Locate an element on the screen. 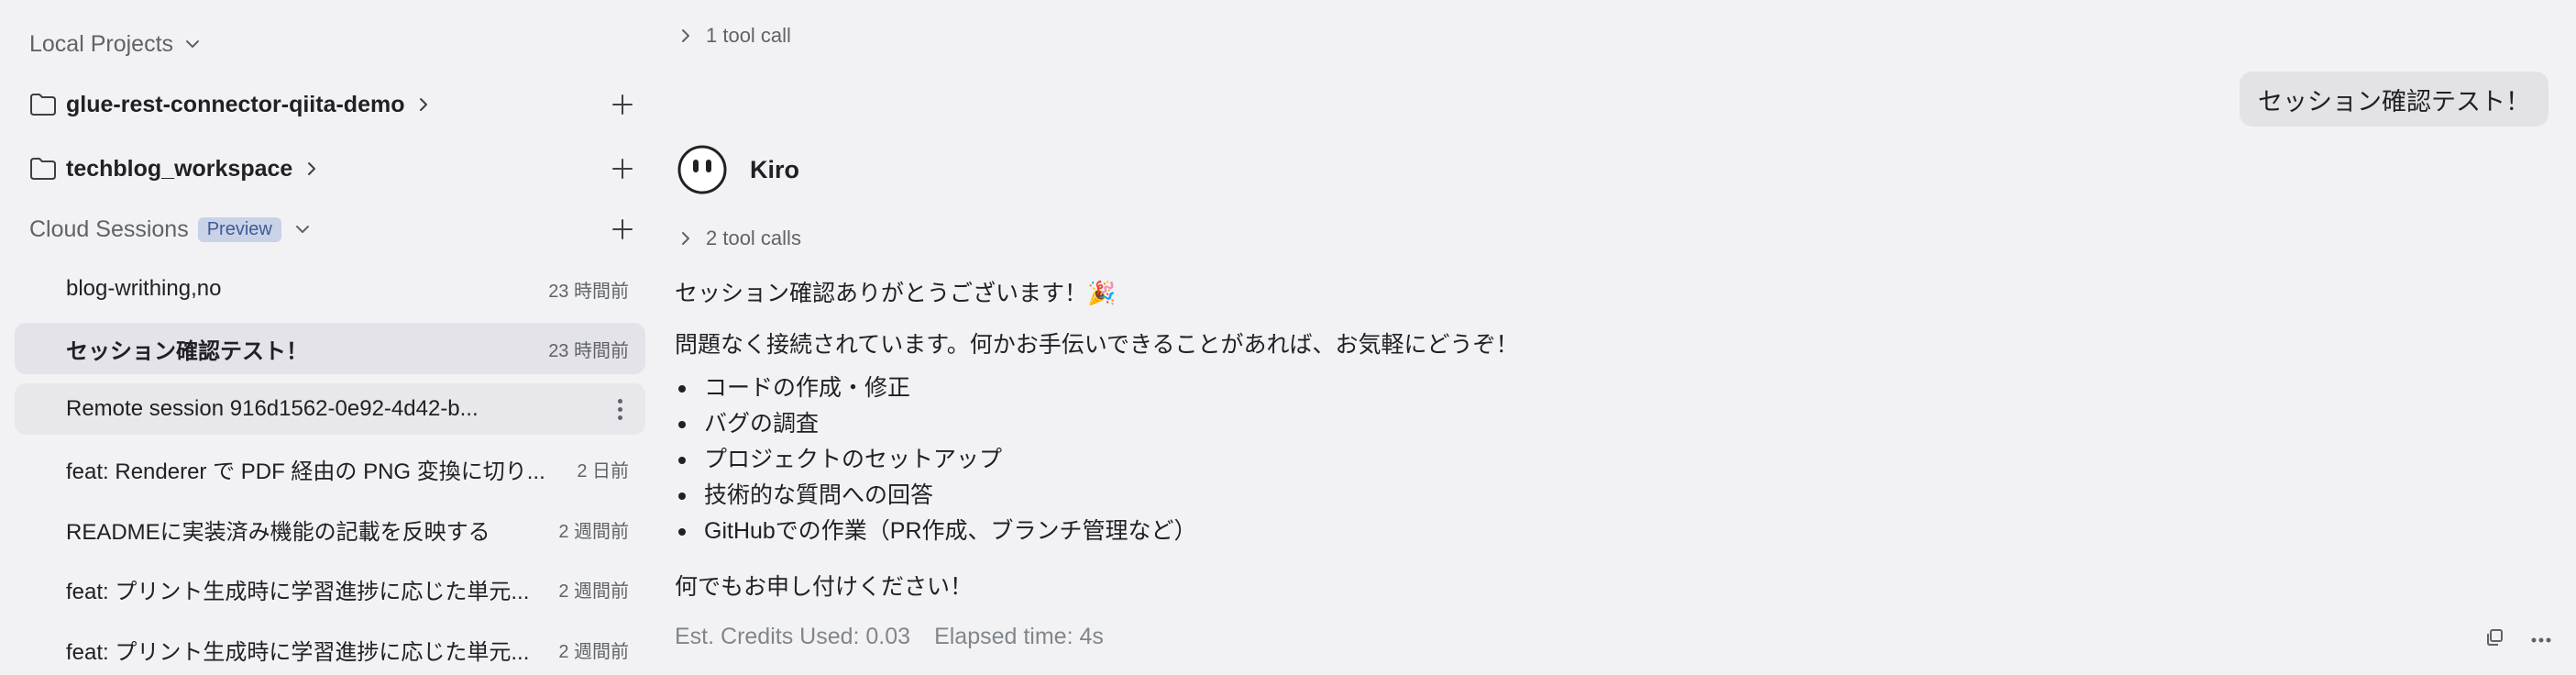  cloud-sessions-label: Cloud Sessions is located at coordinates (109, 229).